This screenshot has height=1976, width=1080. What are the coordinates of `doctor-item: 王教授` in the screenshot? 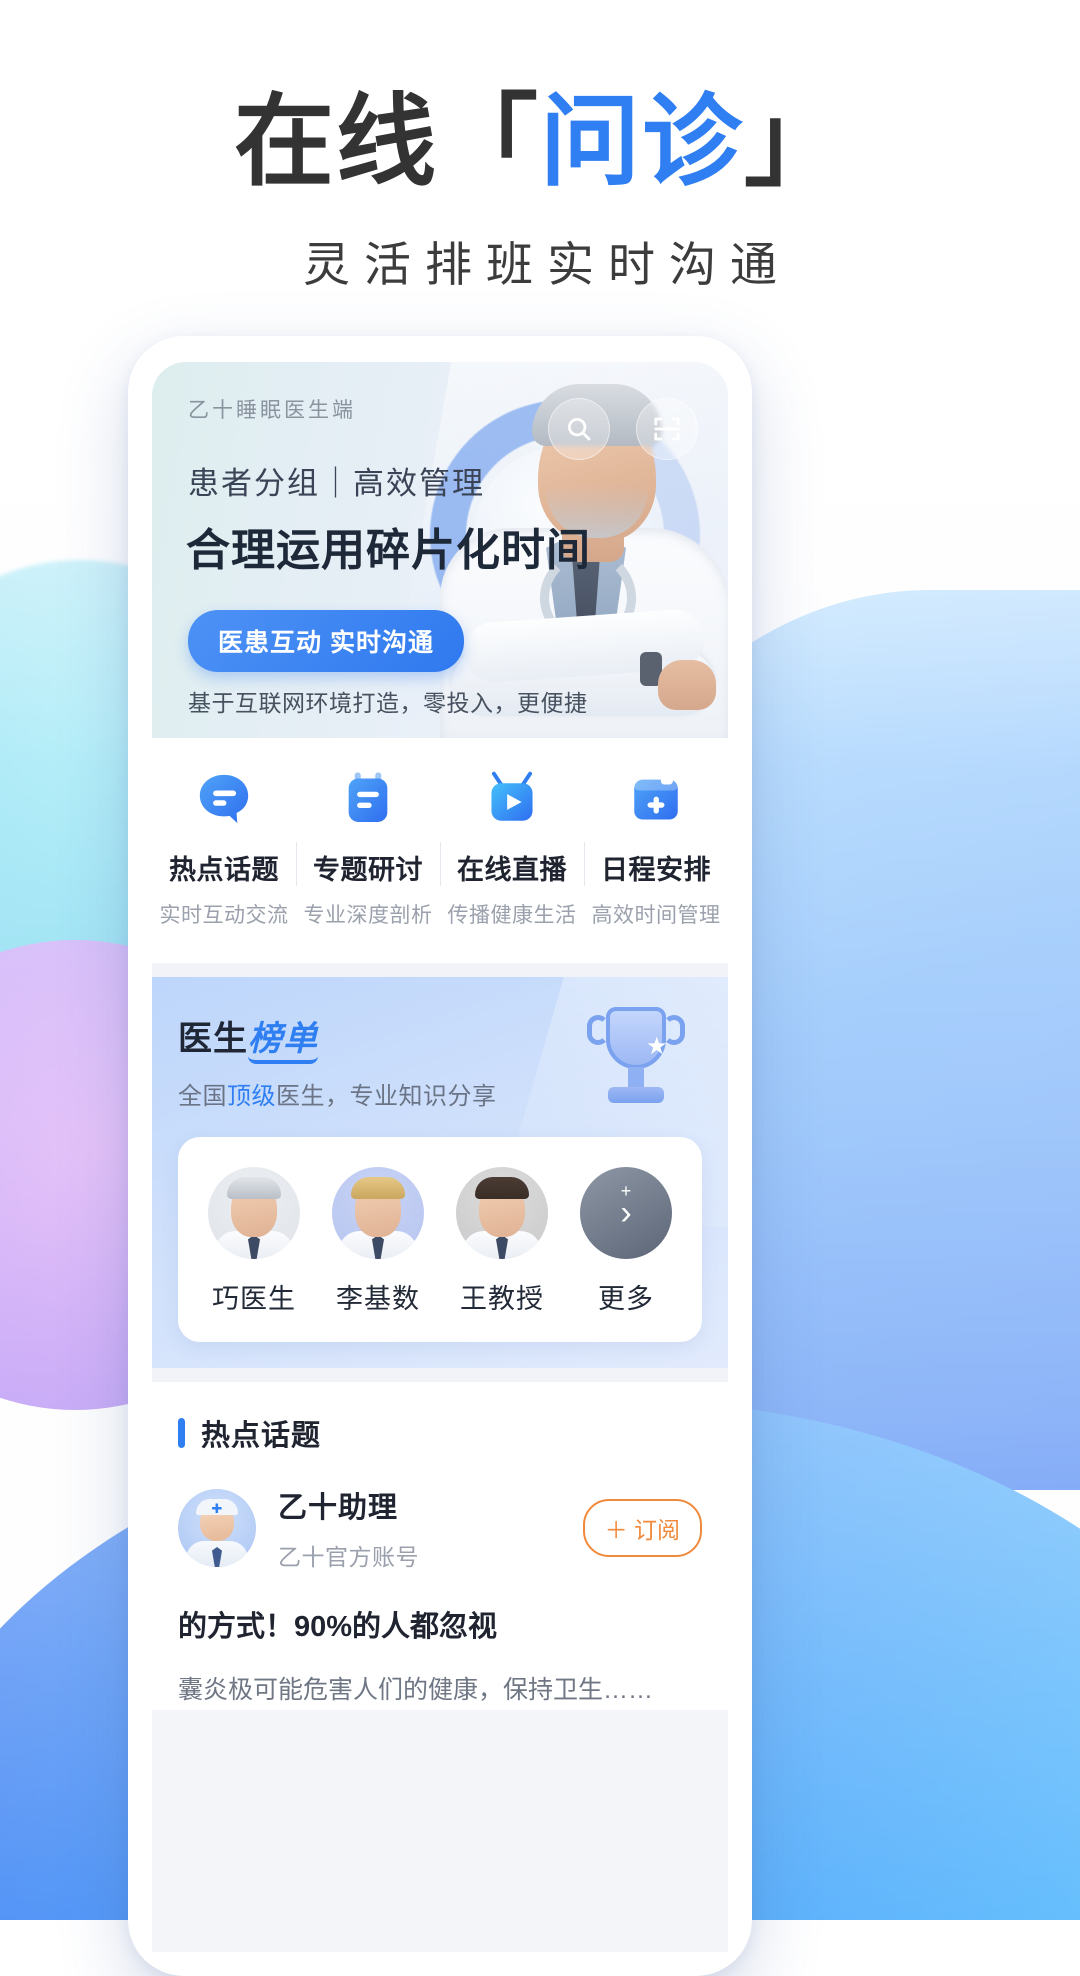 It's located at (502, 1241).